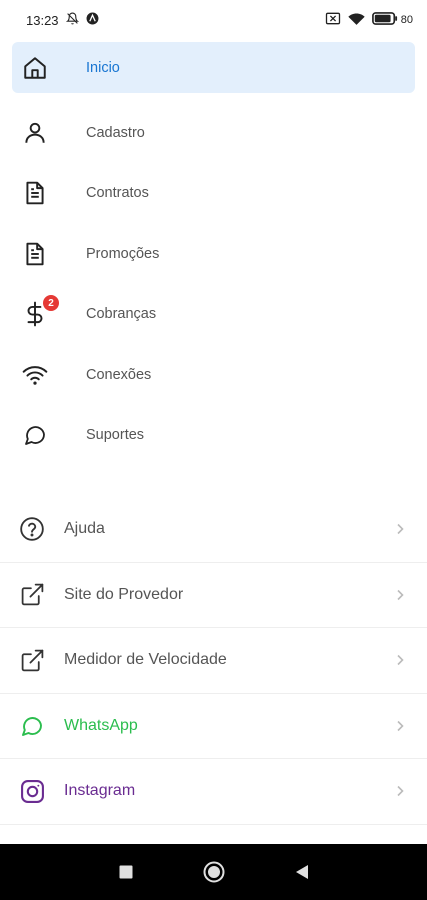 This screenshot has width=427, height=900. I want to click on menu-item-cobrancas: 2 Cobranças, so click(213, 314).